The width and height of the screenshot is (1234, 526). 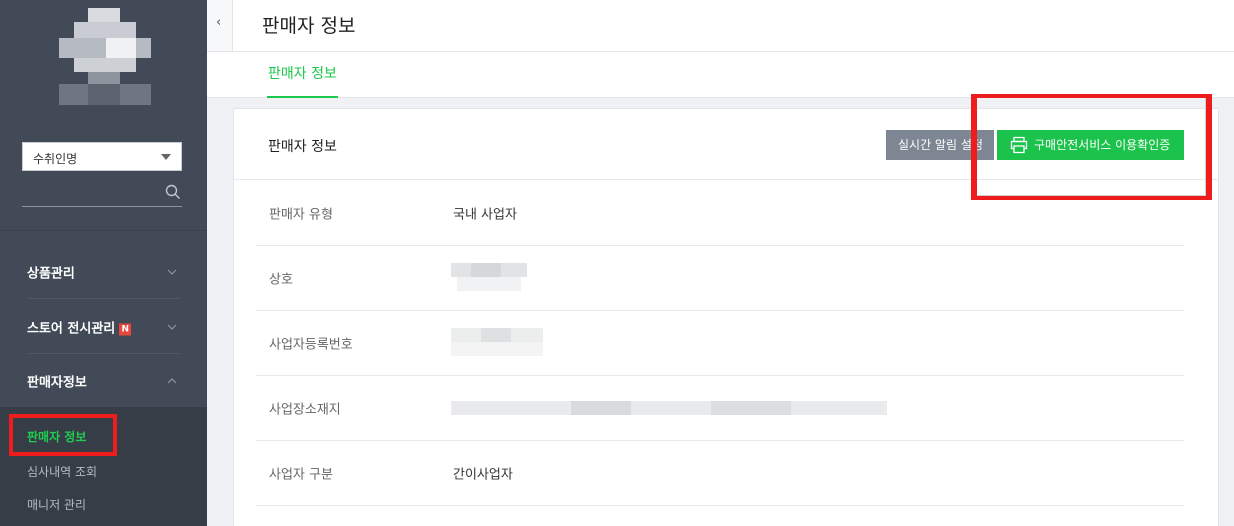 I want to click on sidebar-item-label: 스토어 전시관리 N, so click(x=79, y=326).